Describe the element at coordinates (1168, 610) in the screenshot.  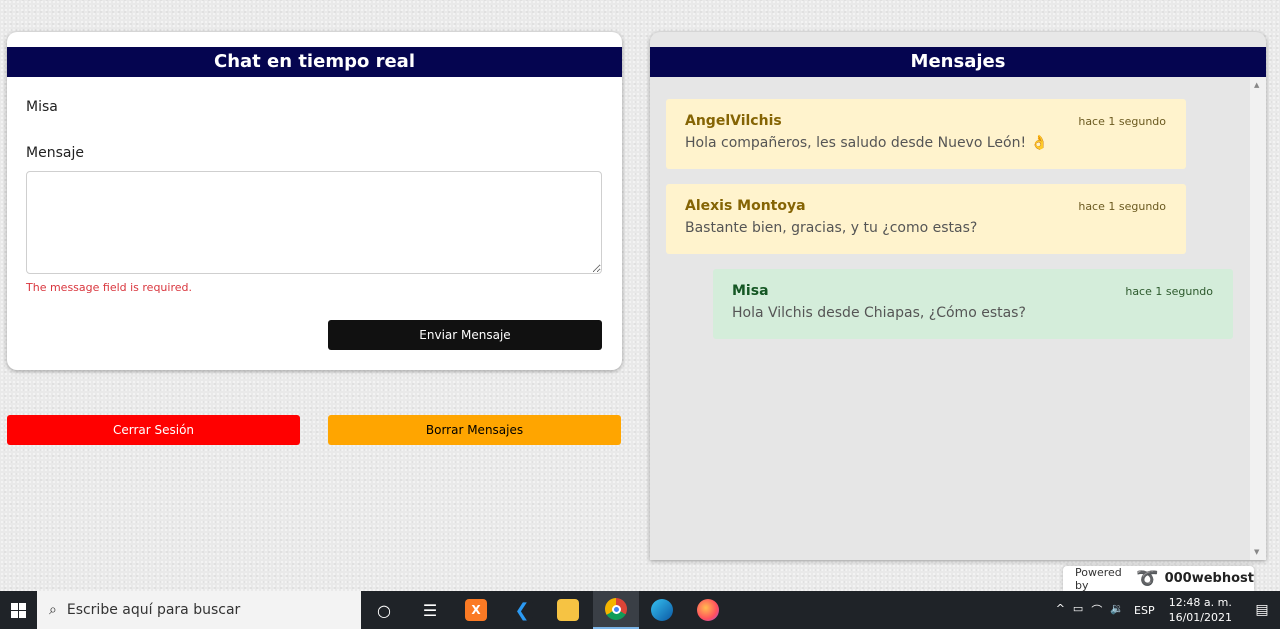
I see `system-tray: ^ ▭ ⌒ 🔉 ESP 12:48 a. m. 16/01/2021 ▤` at that location.